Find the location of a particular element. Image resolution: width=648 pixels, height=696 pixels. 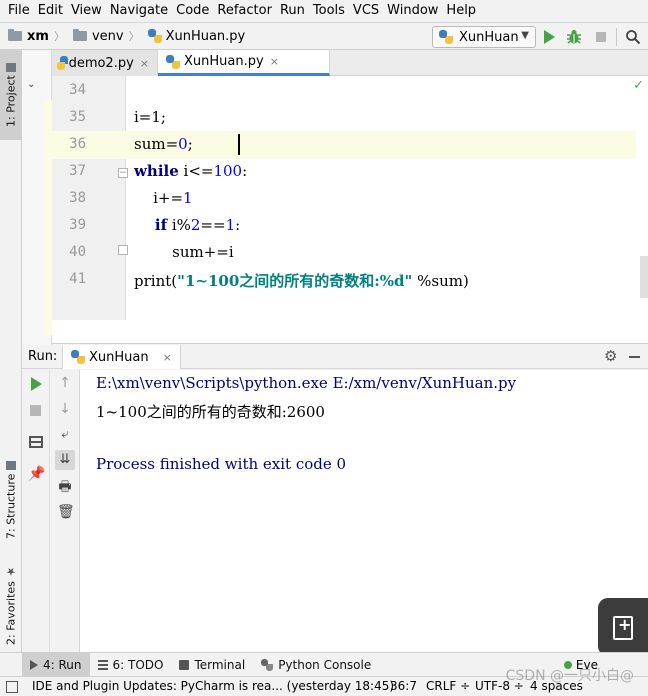

rerun-icon is located at coordinates (36, 384).